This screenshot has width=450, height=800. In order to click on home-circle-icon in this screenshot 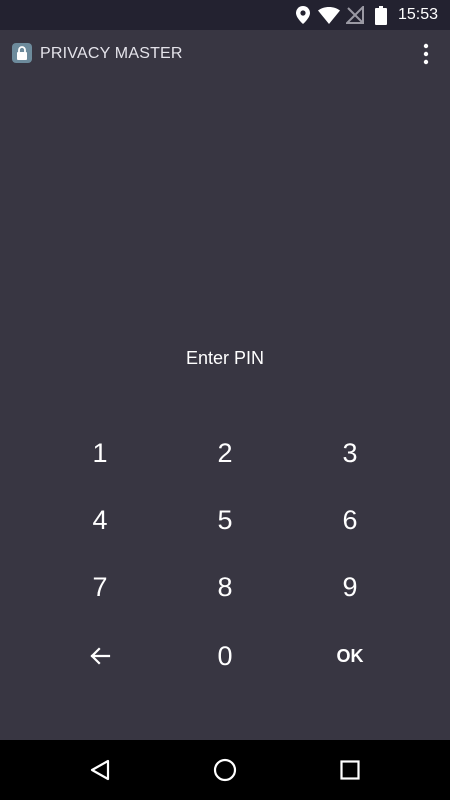, I will do `click(225, 770)`.